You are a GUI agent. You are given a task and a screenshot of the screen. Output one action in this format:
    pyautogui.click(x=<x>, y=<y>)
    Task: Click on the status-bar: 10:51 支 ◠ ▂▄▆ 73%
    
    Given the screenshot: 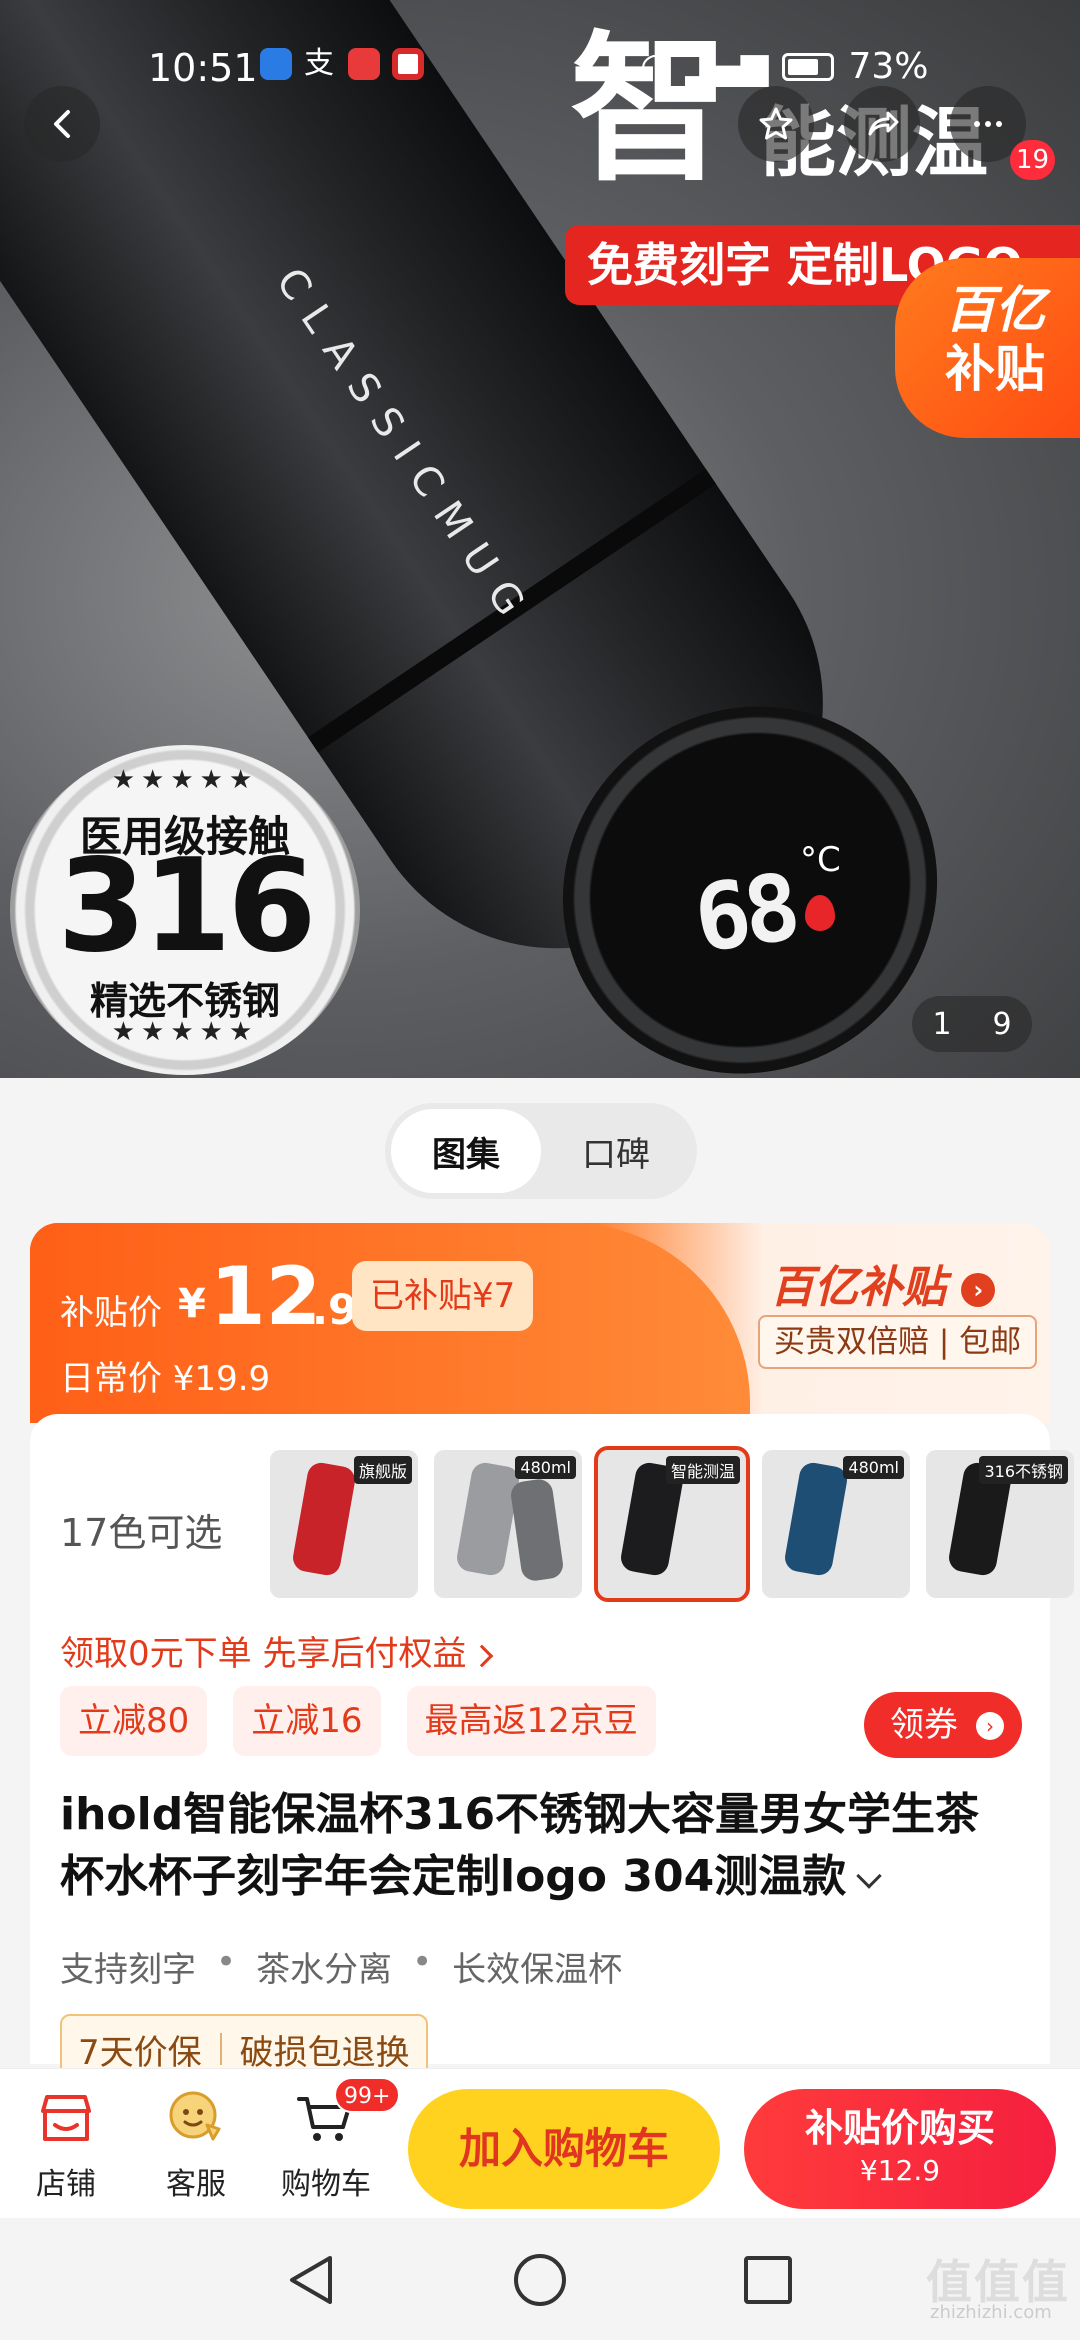 What is the action you would take?
    pyautogui.click(x=540, y=45)
    